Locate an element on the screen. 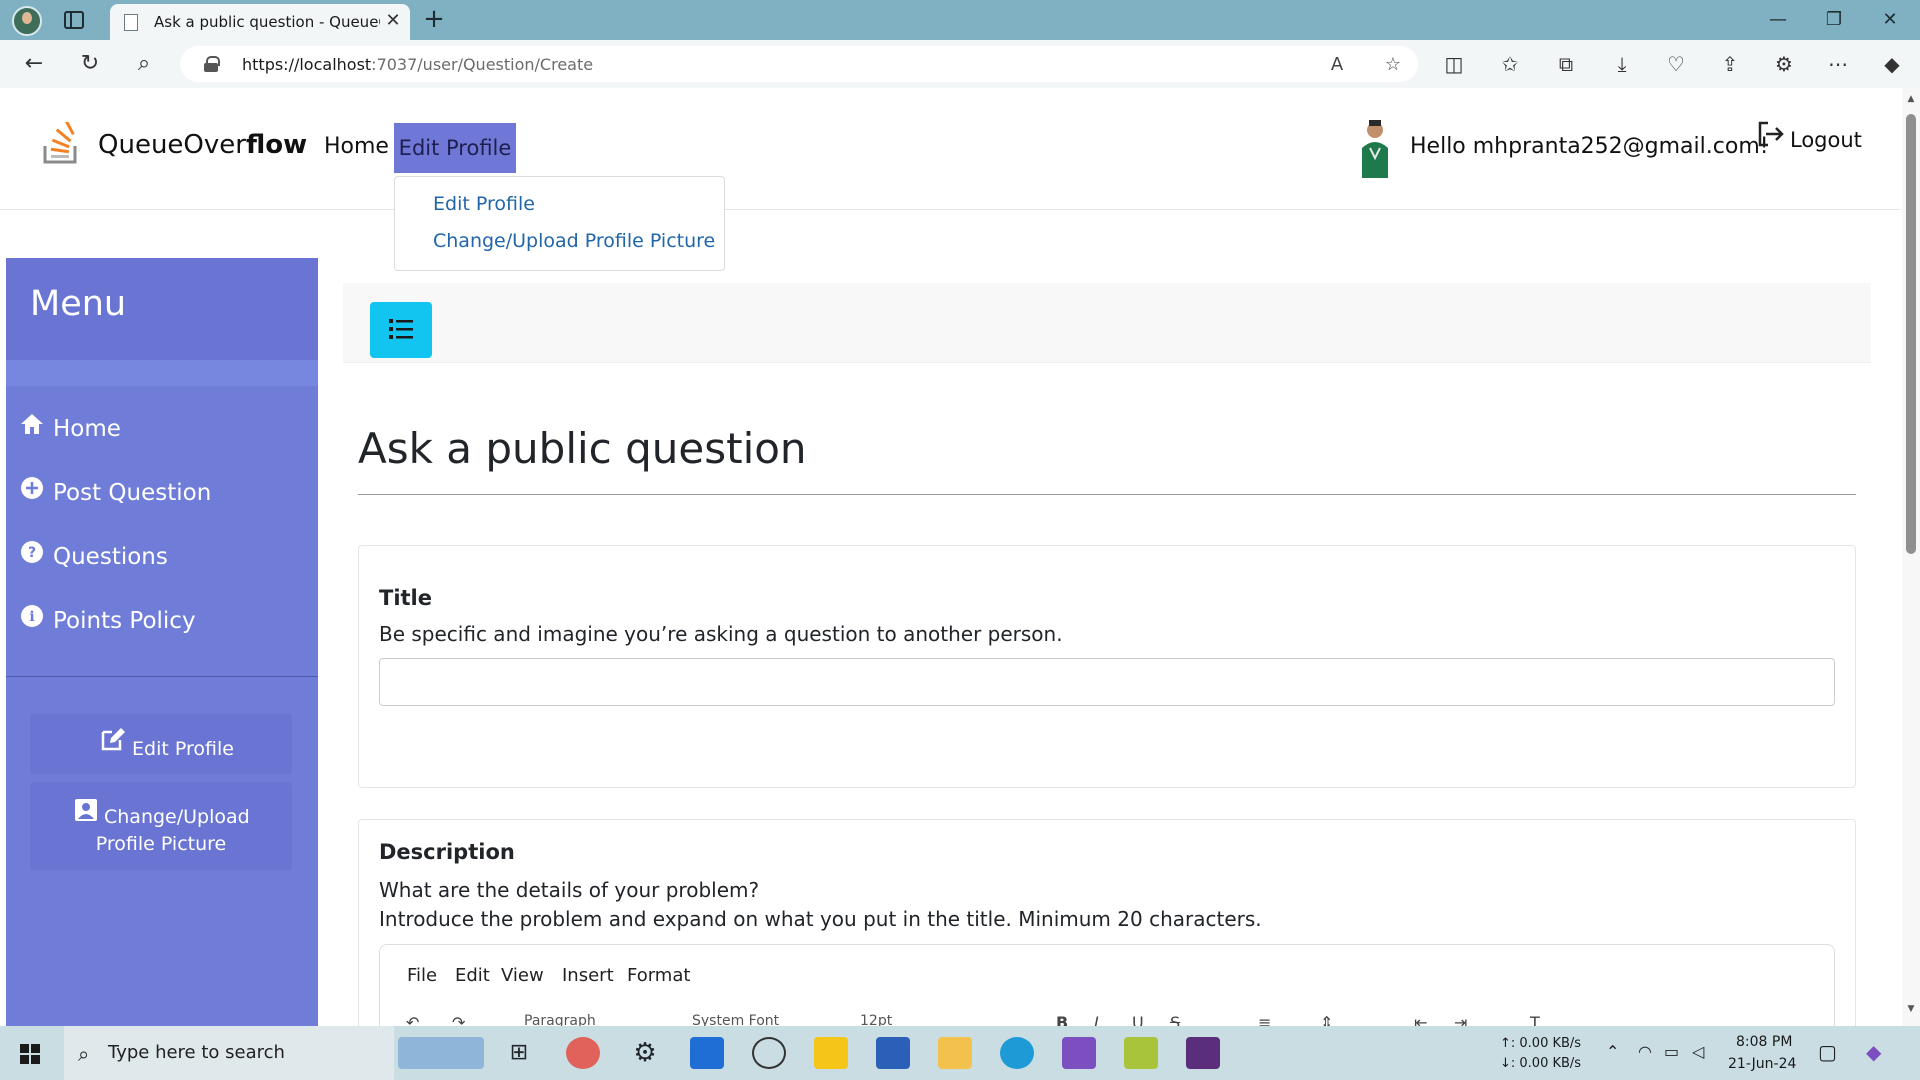  copilot-icon: ◆ is located at coordinates (1892, 64).